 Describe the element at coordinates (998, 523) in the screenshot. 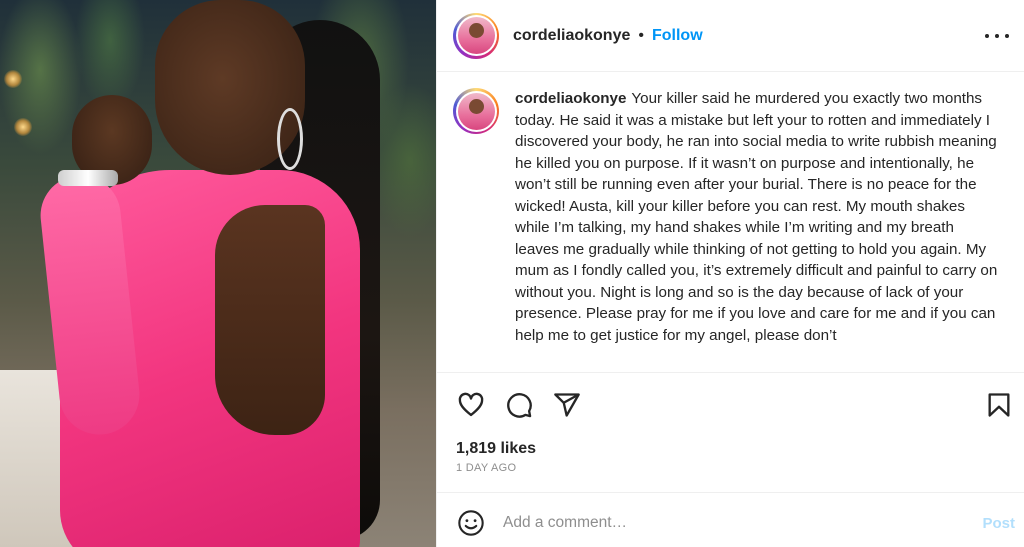

I see `post-comment-button: Post` at that location.